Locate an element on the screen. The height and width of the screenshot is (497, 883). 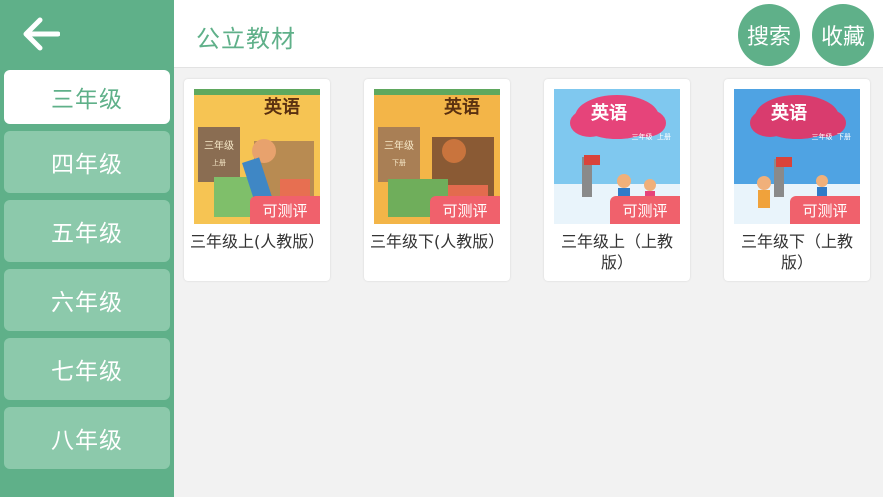
book-card: 英语 三年级 上册 可测评 三年级上（上教版） is located at coordinates (617, 180).